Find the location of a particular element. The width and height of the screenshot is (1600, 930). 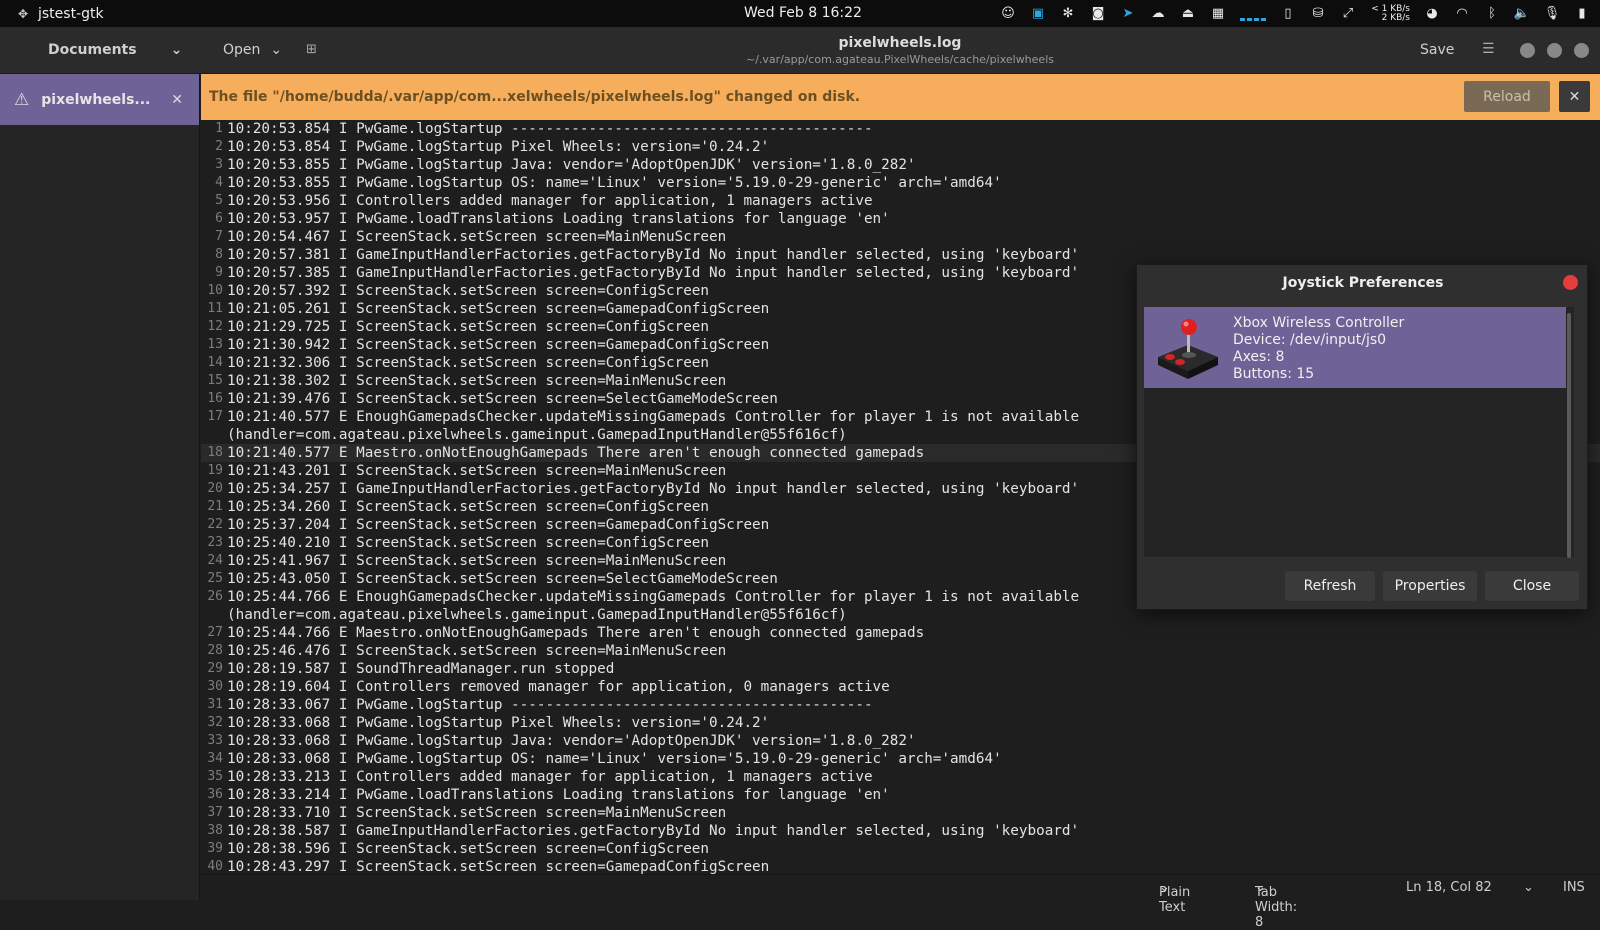

line-number: 17 is located at coordinates (215, 416).